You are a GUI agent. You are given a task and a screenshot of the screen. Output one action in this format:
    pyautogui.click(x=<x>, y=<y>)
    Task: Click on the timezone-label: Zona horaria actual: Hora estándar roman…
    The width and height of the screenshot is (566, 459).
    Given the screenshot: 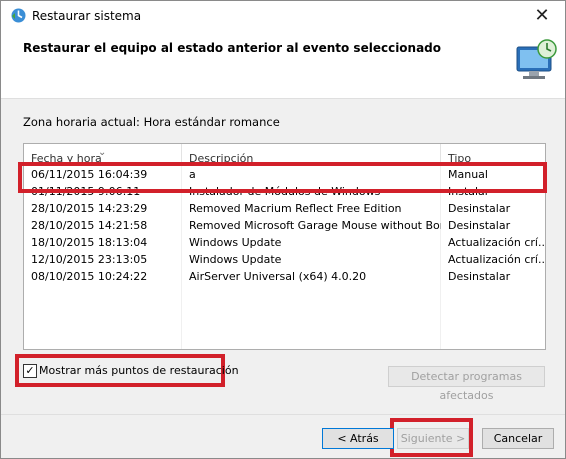 What is the action you would take?
    pyautogui.click(x=151, y=122)
    